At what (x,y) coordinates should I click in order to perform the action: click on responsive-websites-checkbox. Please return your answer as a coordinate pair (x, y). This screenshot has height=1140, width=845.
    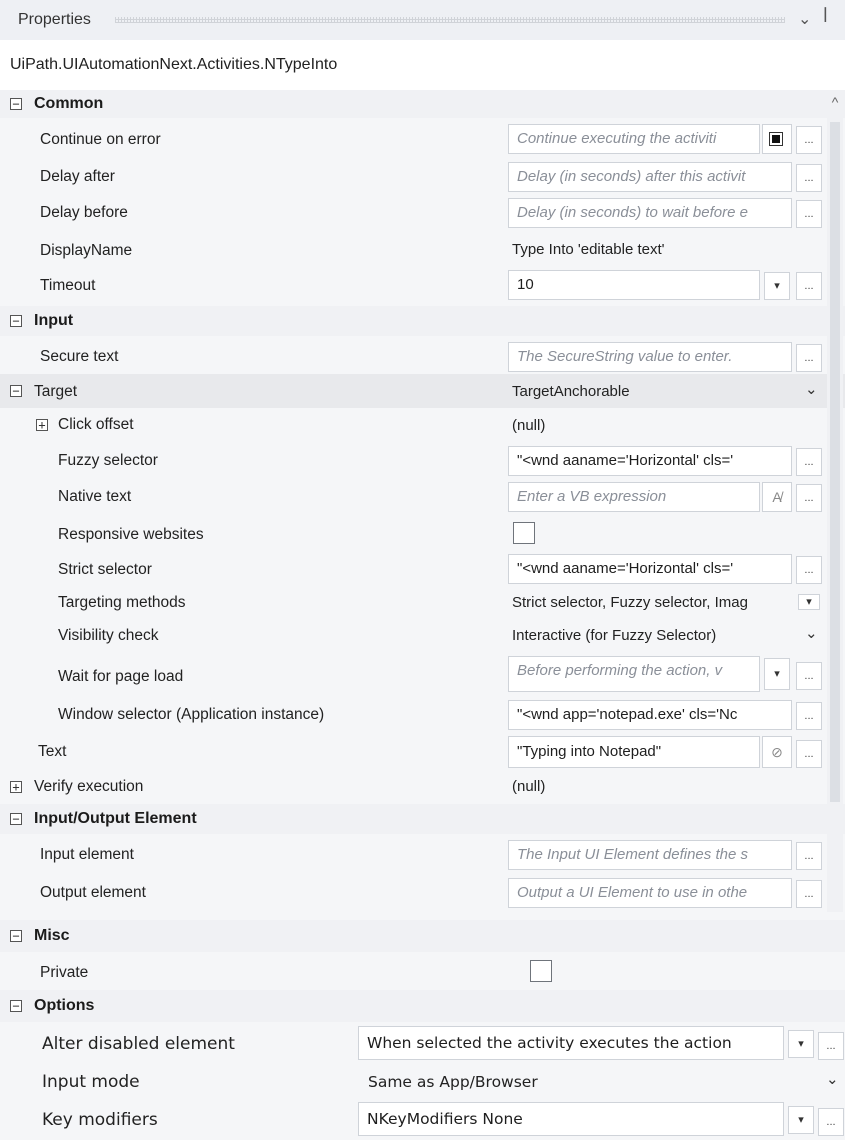
    Looking at the image, I should click on (524, 533).